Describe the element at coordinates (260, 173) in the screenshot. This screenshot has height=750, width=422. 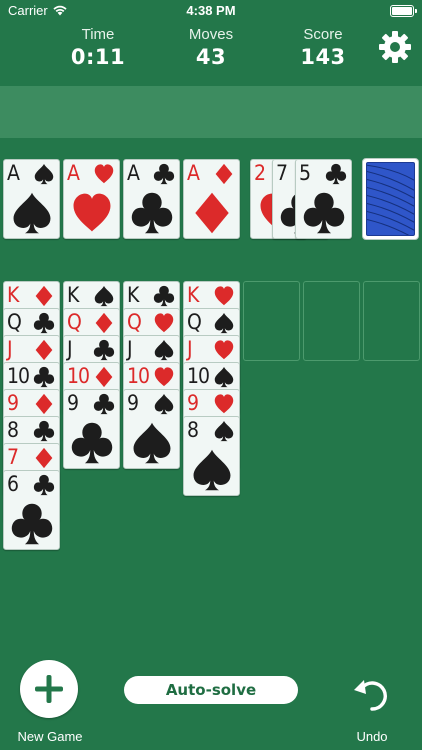
I see `card-rank: 2` at that location.